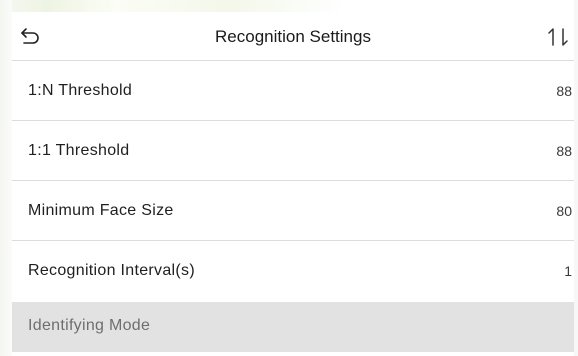 Image resolution: width=578 pixels, height=356 pixels. I want to click on setting-label: 1:1 Threshold, so click(79, 150).